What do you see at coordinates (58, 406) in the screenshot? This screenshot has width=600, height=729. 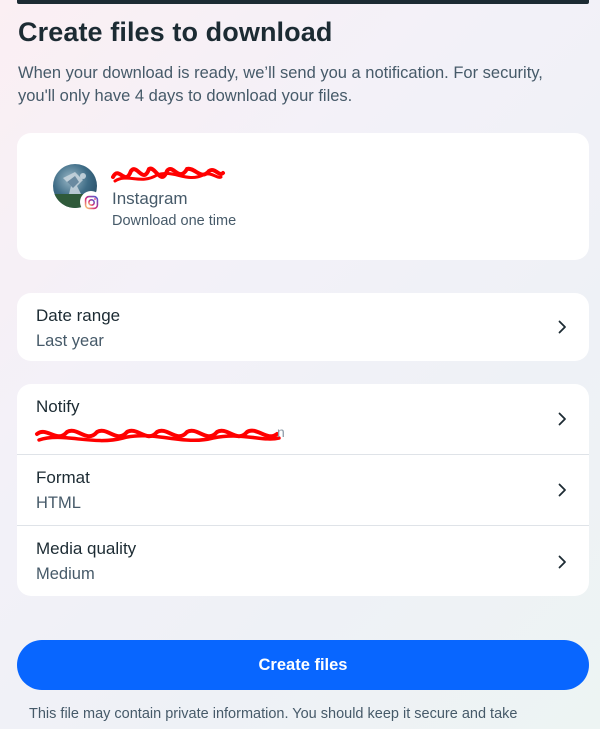 I see `notify-label: Notify` at bounding box center [58, 406].